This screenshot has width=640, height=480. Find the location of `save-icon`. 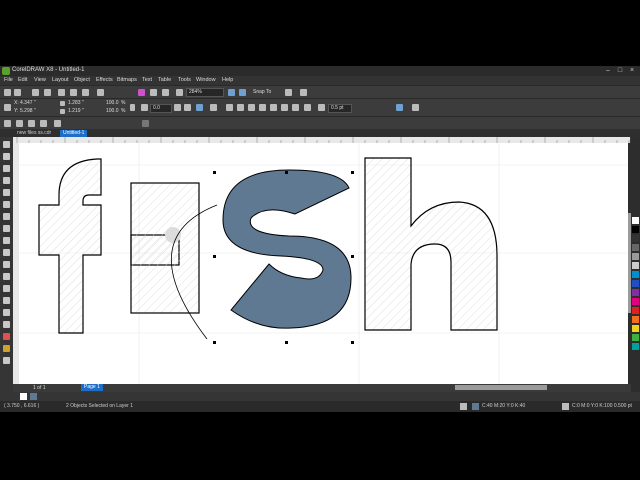

save-icon is located at coordinates (35, 92).